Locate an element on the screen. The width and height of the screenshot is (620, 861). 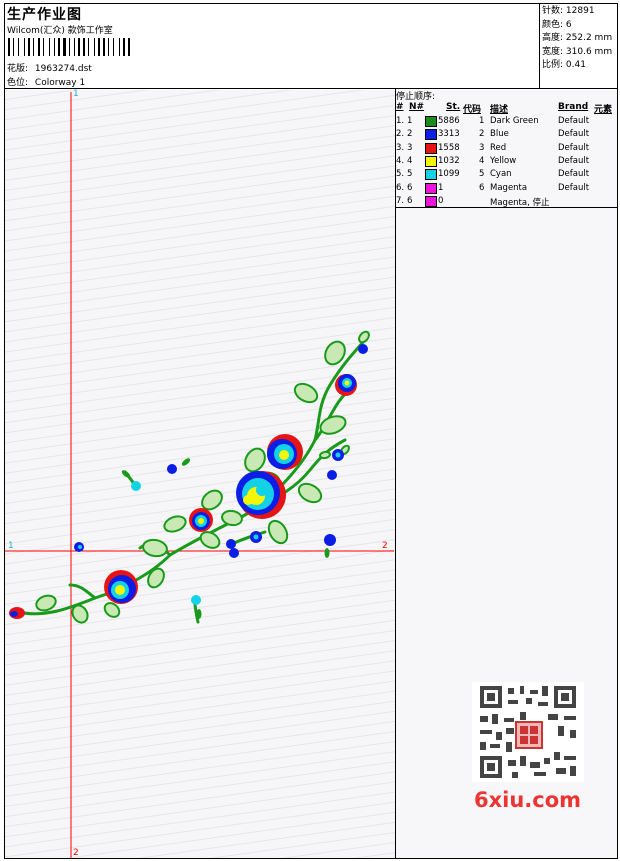
qr-code is located at coordinates (528, 732).